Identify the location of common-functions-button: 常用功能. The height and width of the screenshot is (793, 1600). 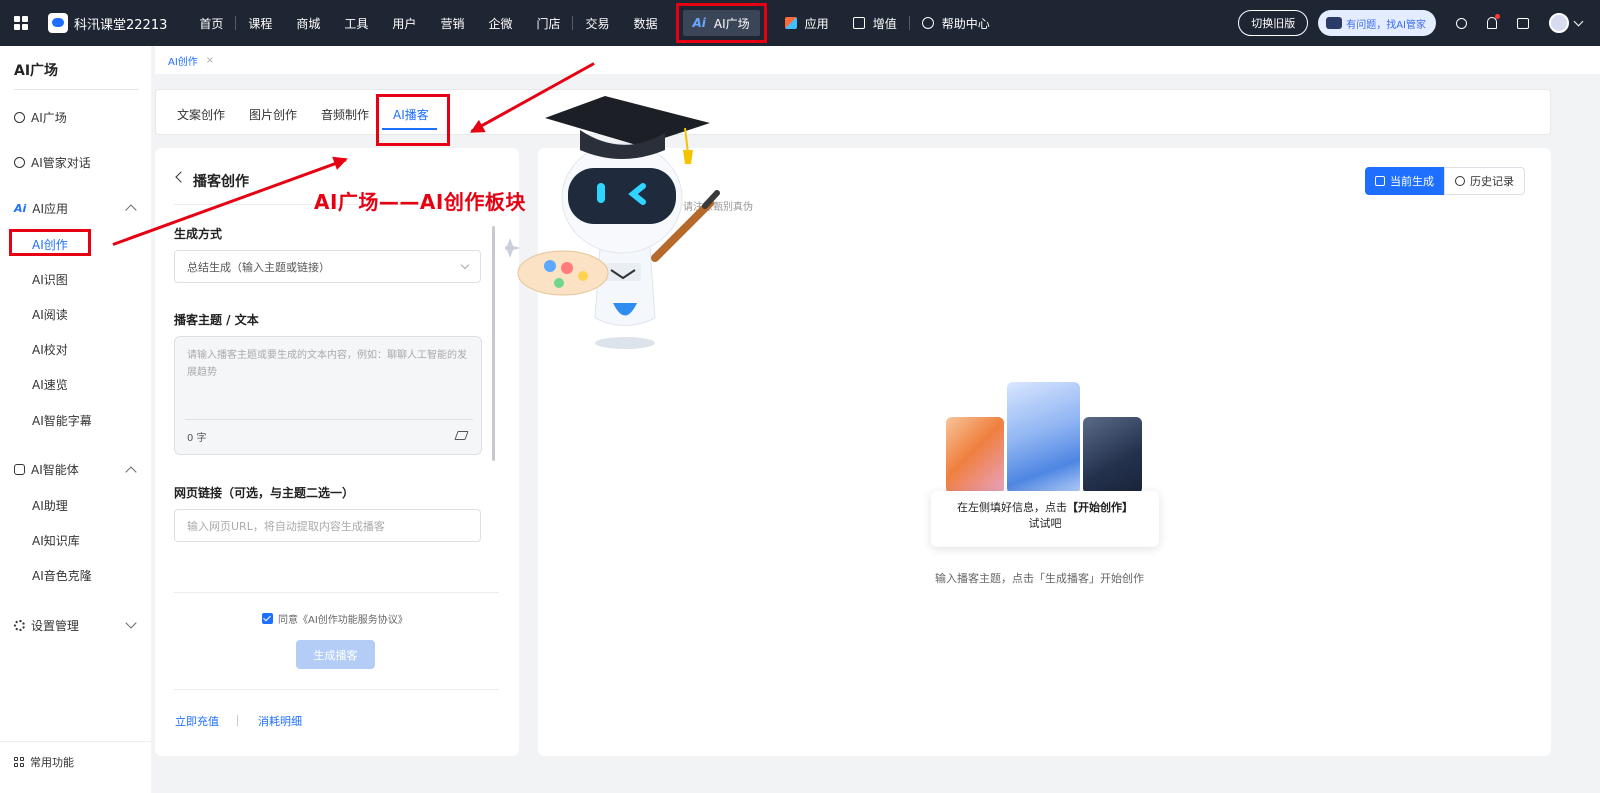
(44, 762).